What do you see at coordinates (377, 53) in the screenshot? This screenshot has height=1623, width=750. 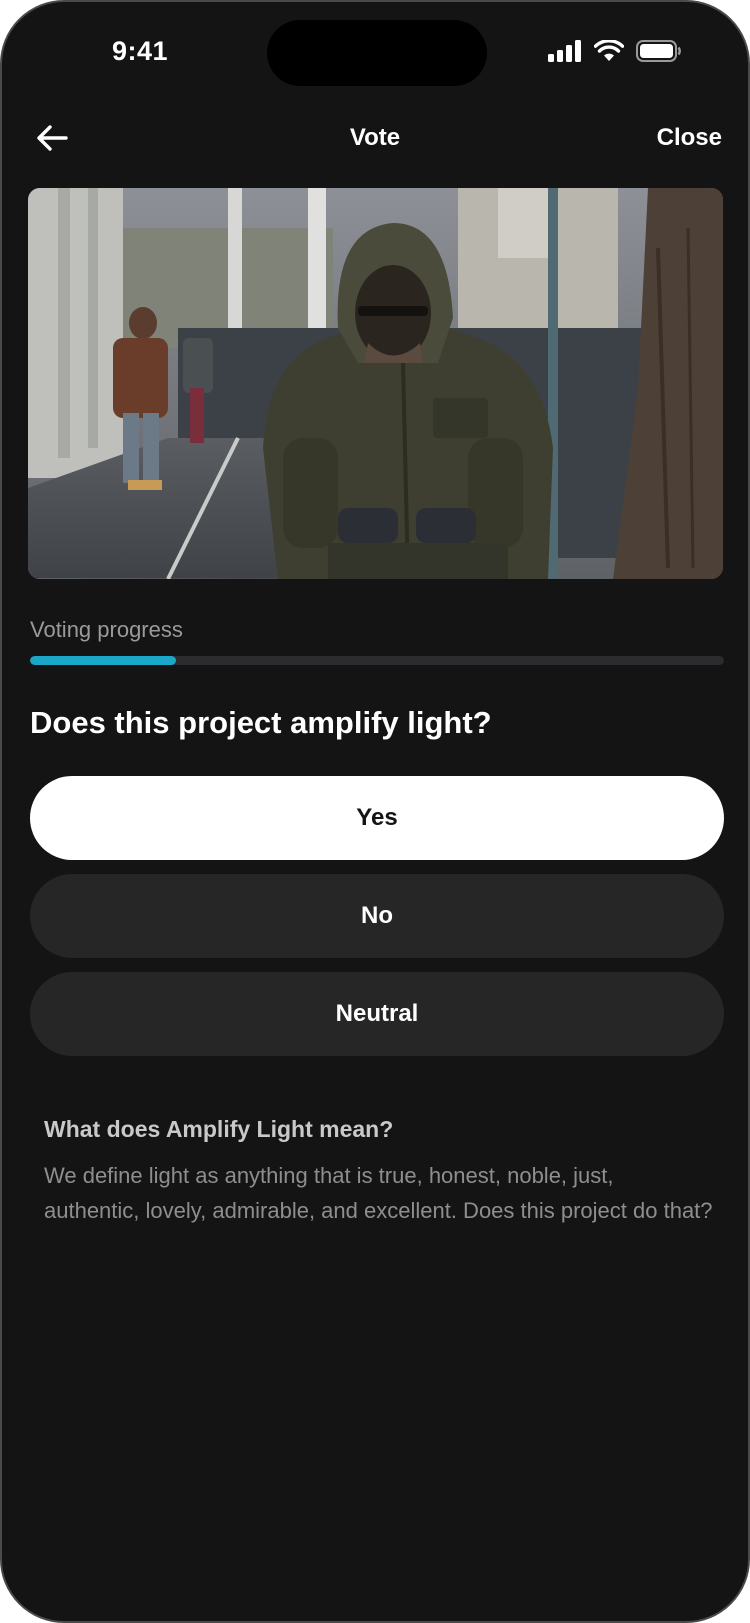 I see `dynamic-island` at bounding box center [377, 53].